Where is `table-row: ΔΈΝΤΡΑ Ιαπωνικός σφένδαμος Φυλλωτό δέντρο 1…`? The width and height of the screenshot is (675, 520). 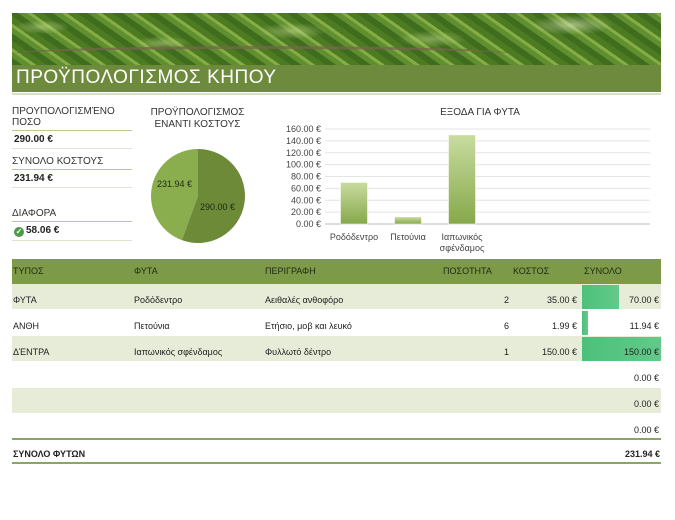
table-row: ΔΈΝΤΡΑ Ιαπωνικός σφένδαμος Φυλλωτό δέντρο 1… is located at coordinates (336, 349).